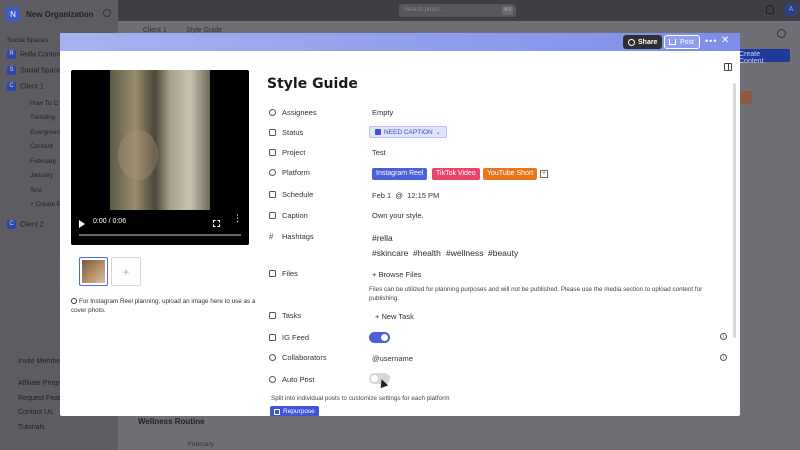  What do you see at coordinates (35, 412) in the screenshot?
I see `contact-us-link: Contact Us` at bounding box center [35, 412].